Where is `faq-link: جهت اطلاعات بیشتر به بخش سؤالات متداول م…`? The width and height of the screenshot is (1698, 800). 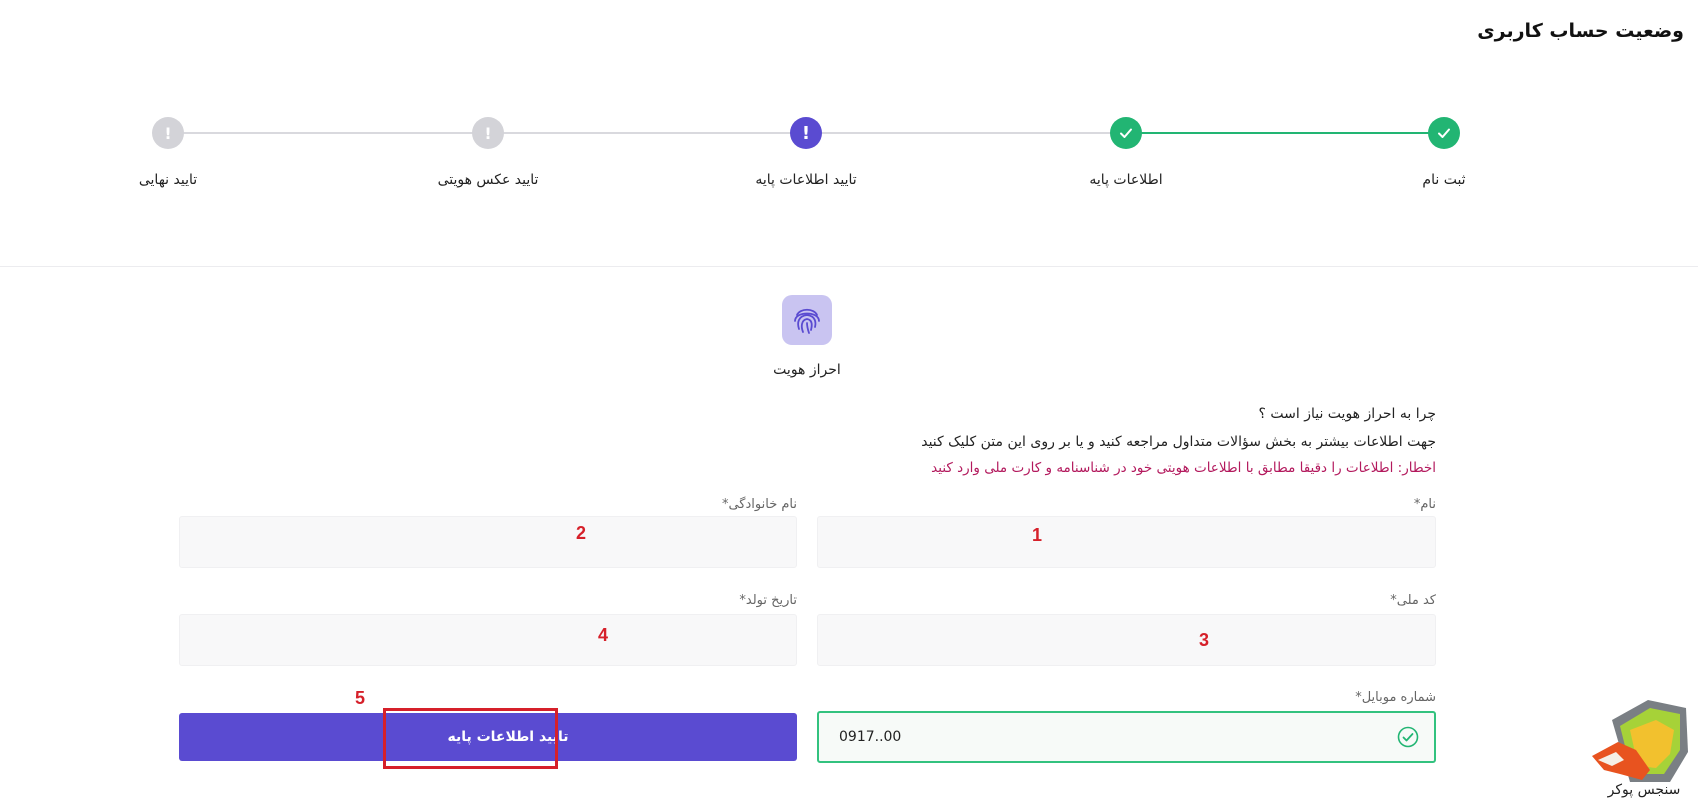 faq-link: جهت اطلاعات بیشتر به بخش سؤالات متداول م… is located at coordinates (1178, 442).